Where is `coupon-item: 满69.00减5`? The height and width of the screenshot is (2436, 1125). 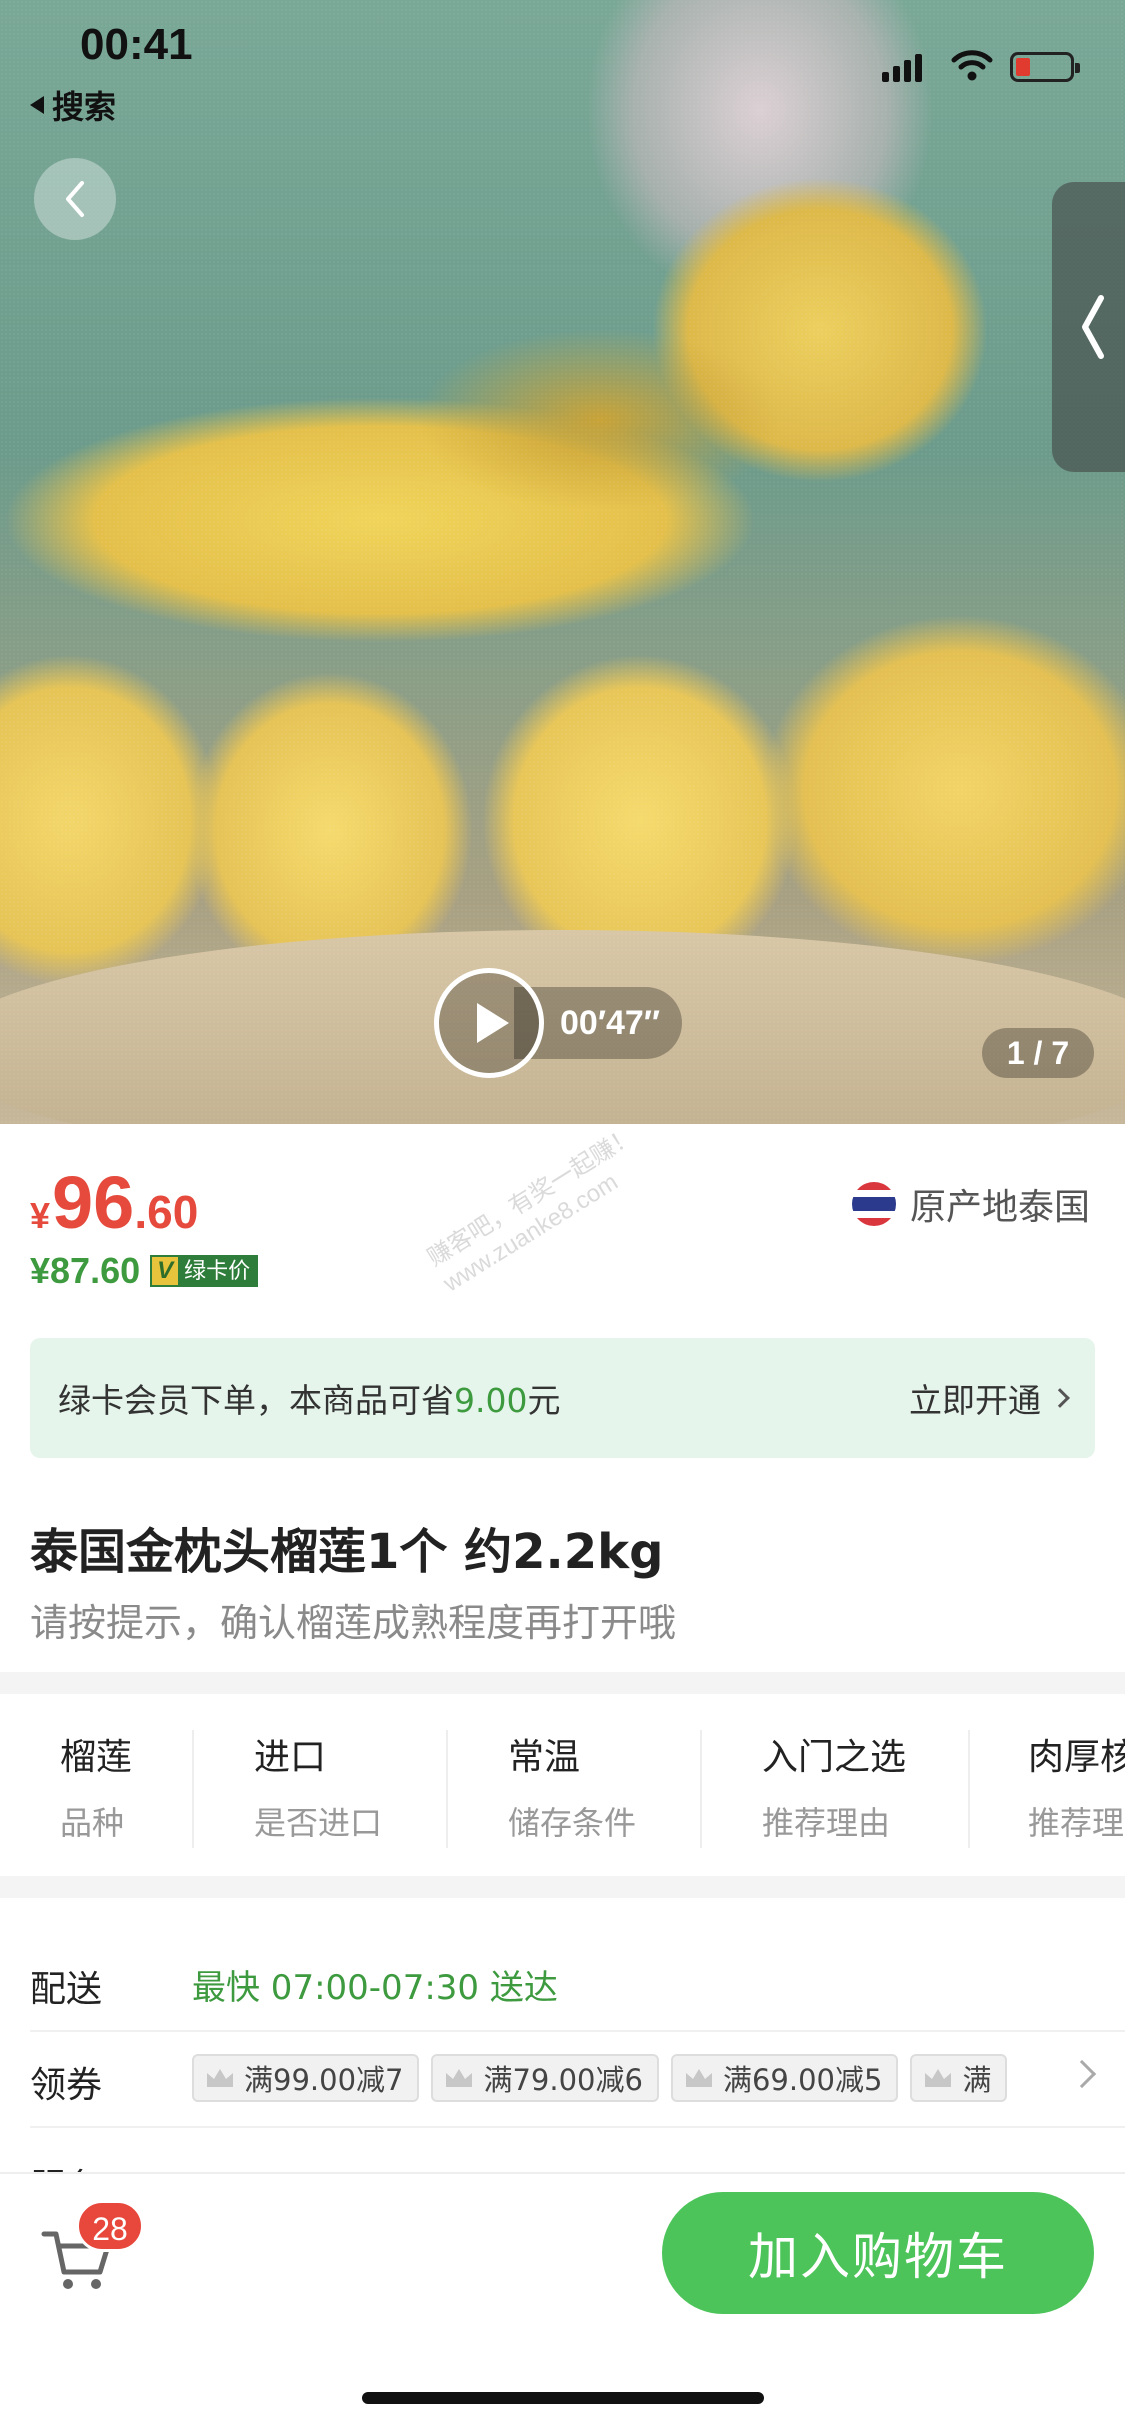 coupon-item: 满69.00减5 is located at coordinates (784, 2078).